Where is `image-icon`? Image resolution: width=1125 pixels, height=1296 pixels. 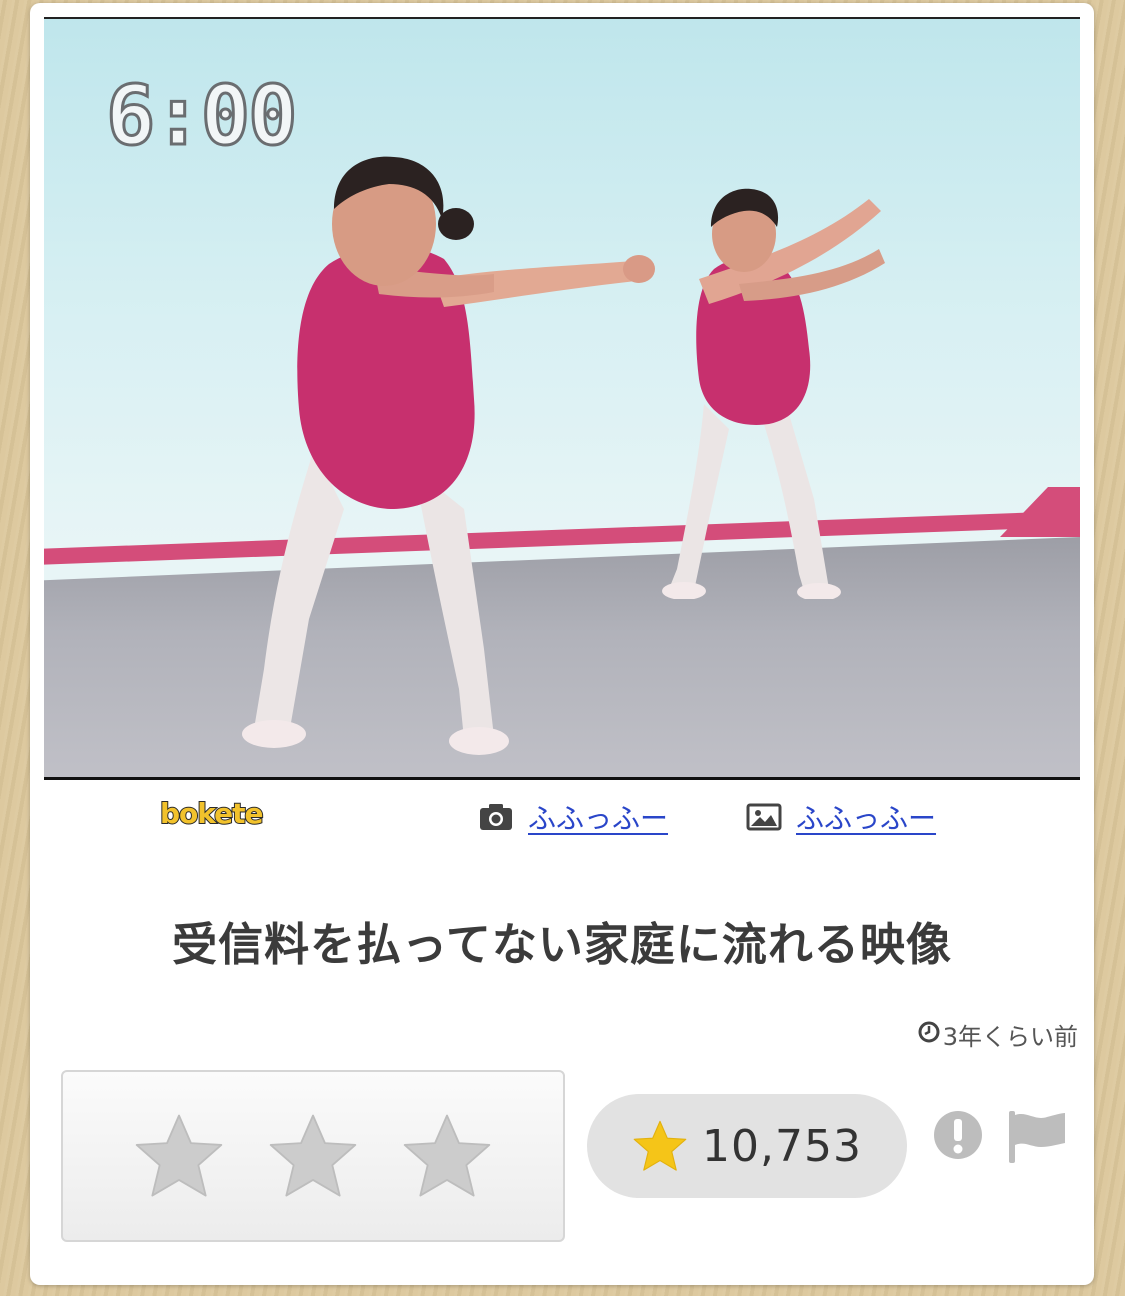 image-icon is located at coordinates (764, 817).